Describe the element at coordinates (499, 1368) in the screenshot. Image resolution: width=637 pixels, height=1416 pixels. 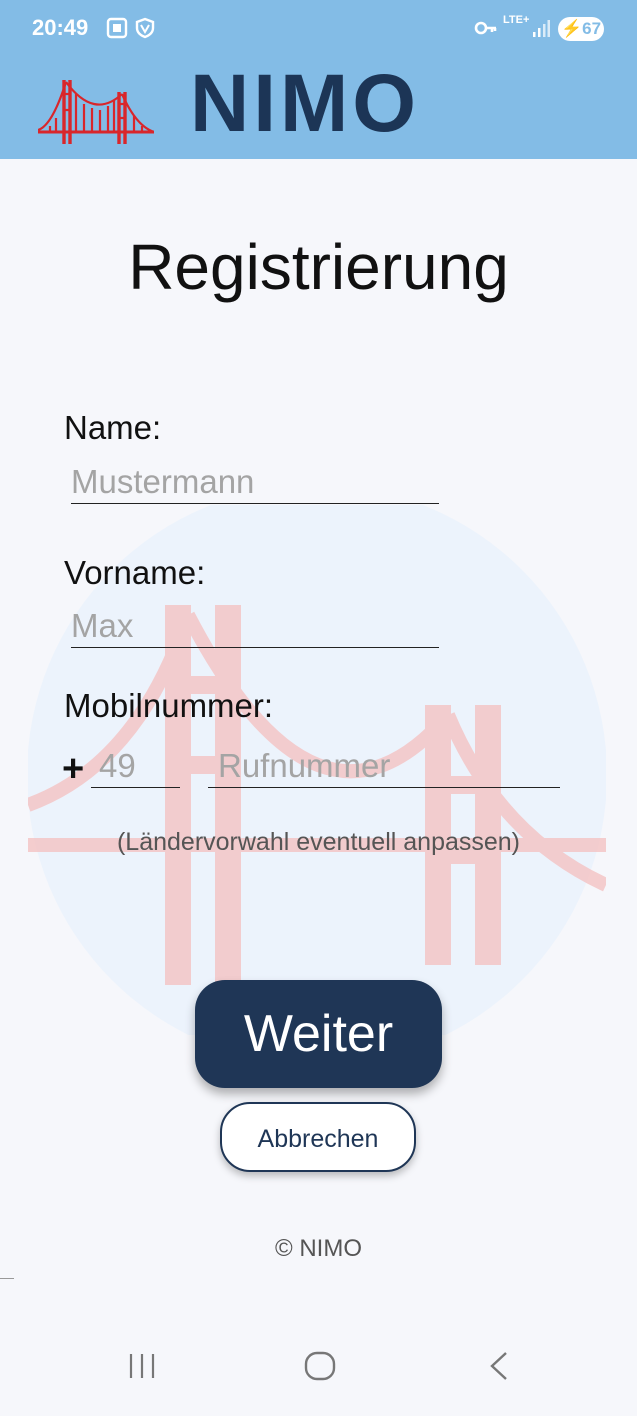
I see `back-icon` at that location.